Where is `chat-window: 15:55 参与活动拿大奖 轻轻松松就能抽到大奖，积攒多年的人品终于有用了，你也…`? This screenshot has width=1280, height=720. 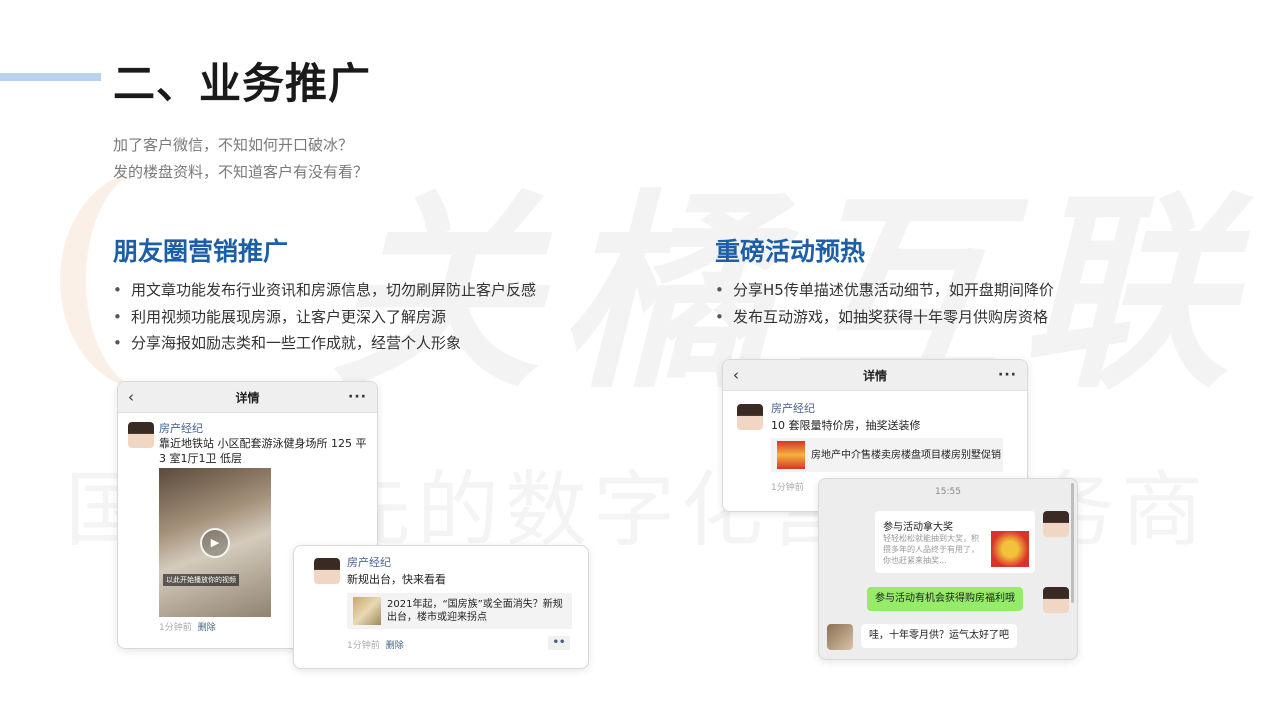
chat-window: 15:55 参与活动拿大奖 轻轻松松就能抽到大奖，积攒多年的人品终于有用了，你也… is located at coordinates (948, 569).